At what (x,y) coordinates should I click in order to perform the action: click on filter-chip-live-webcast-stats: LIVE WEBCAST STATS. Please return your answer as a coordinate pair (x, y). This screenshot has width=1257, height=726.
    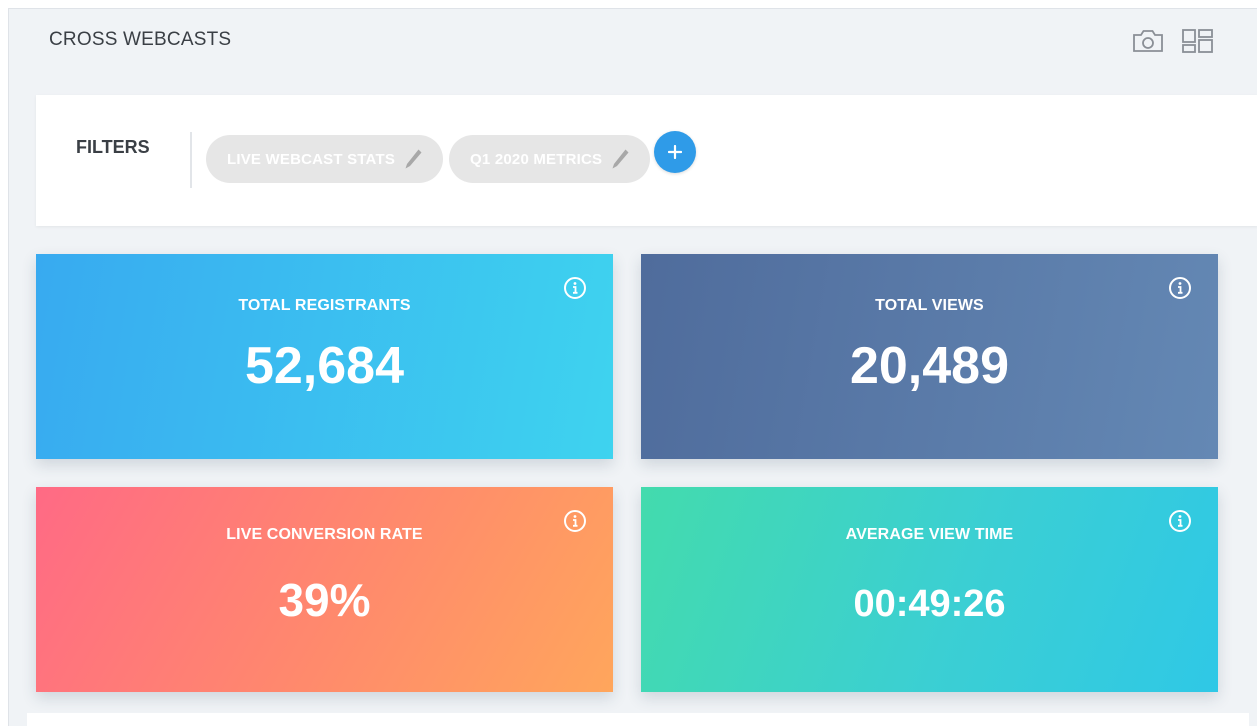
    Looking at the image, I should click on (325, 159).